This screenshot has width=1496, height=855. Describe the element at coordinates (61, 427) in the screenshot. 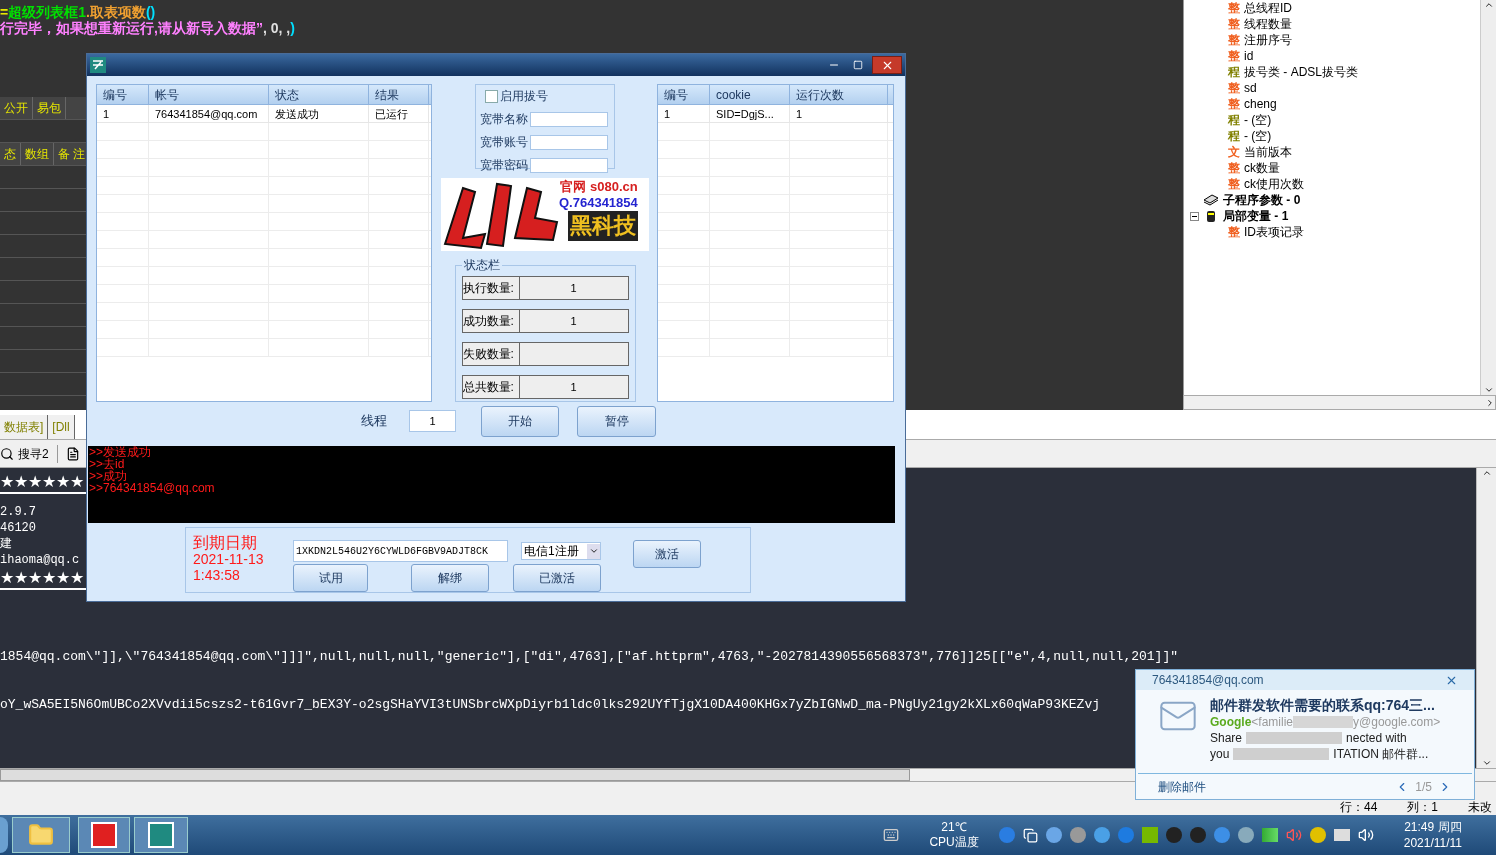

I see `document-tab: [Dll` at that location.